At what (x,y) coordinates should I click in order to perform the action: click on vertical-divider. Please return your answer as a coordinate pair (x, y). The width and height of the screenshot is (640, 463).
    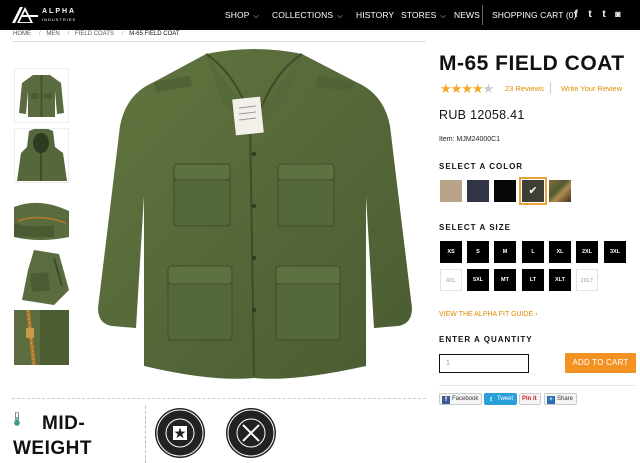
    Looking at the image, I should click on (145, 434).